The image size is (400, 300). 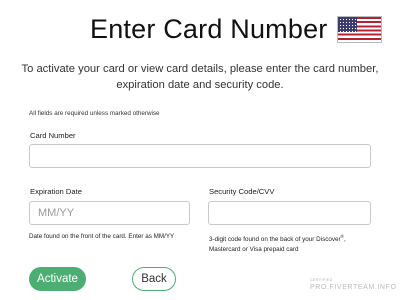 I want to click on expiration-date-input, so click(x=109, y=213).